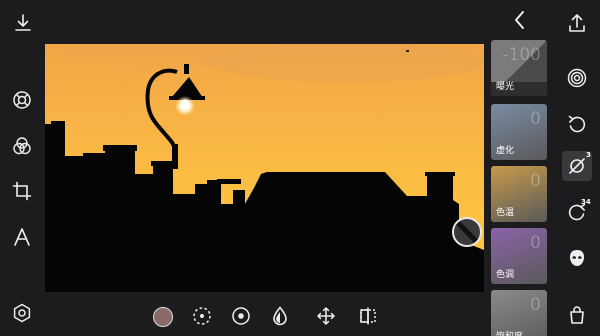 The width and height of the screenshot is (600, 336). Describe the element at coordinates (520, 20) in the screenshot. I see `back-chevron-icon` at that location.